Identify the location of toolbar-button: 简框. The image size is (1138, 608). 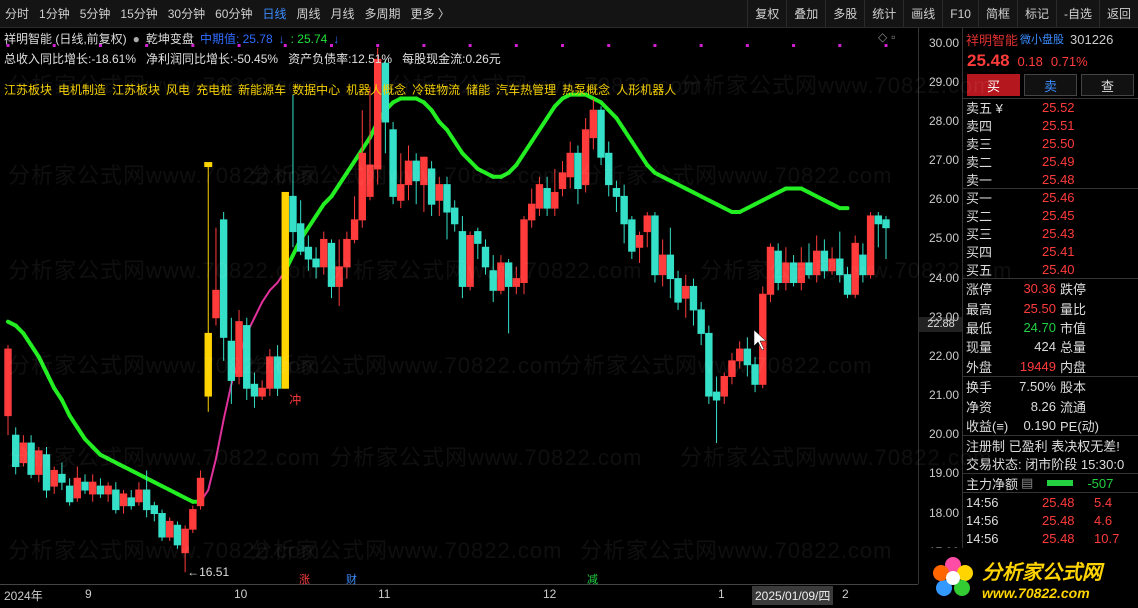
(997, 13).